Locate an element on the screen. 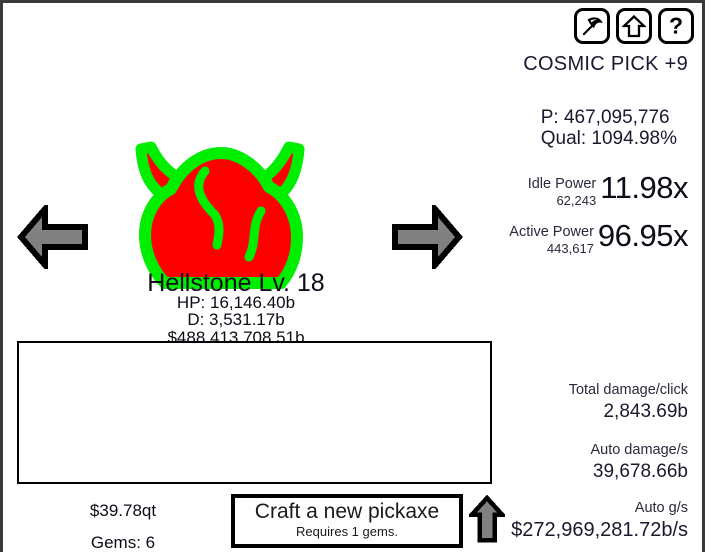 The width and height of the screenshot is (705, 552). toolbar: ? is located at coordinates (634, 26).